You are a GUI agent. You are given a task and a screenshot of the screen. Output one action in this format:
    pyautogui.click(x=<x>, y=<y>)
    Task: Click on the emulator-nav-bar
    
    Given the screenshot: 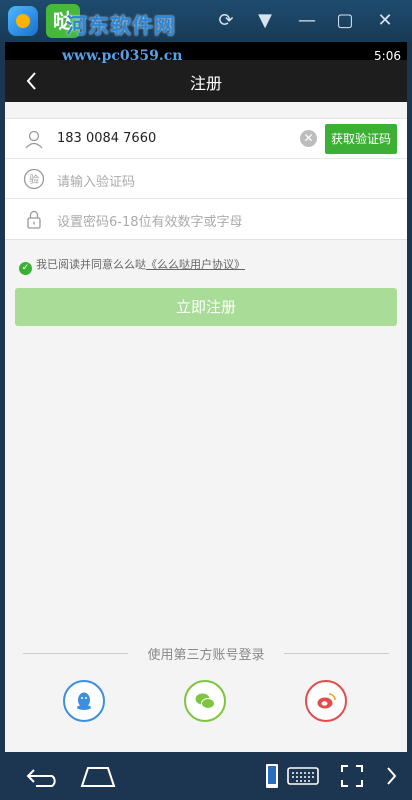 What is the action you would take?
    pyautogui.click(x=206, y=776)
    